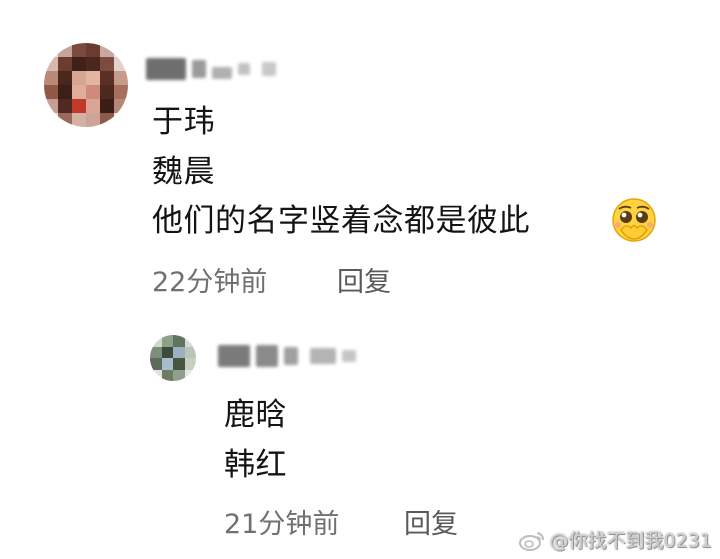 This screenshot has width=720, height=559. What do you see at coordinates (211, 69) in the screenshot?
I see `commenter-username` at bounding box center [211, 69].